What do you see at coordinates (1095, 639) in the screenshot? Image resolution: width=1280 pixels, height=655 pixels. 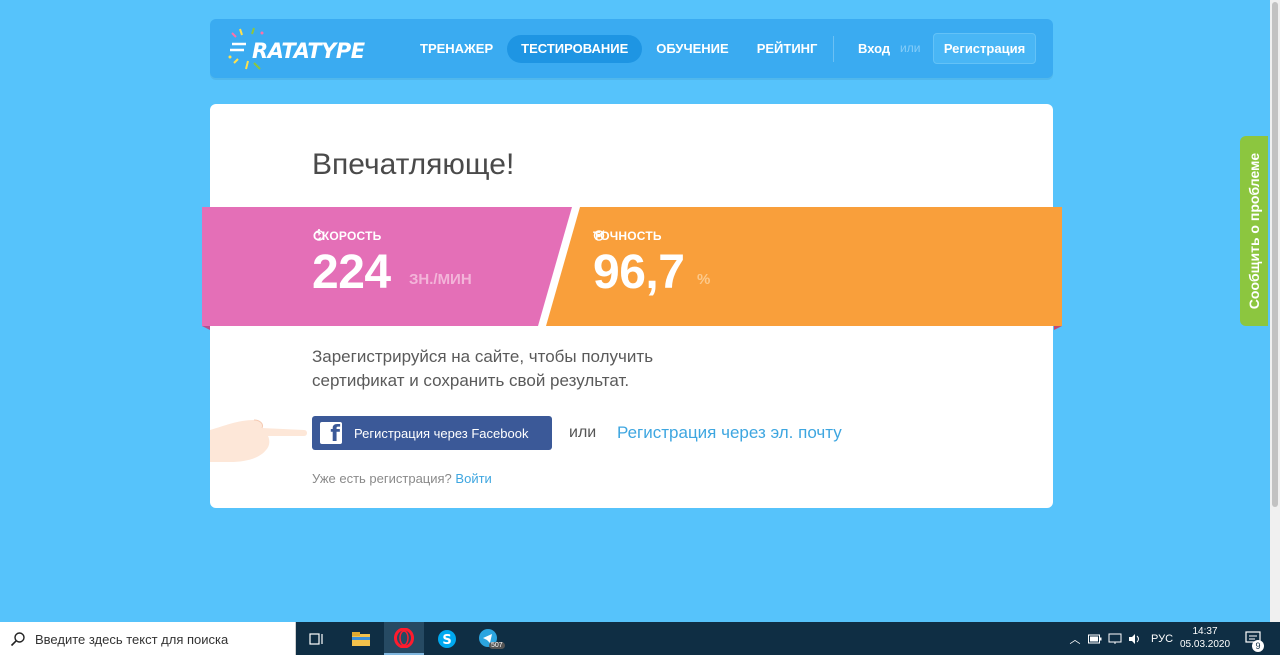 I see `battery-icon` at bounding box center [1095, 639].